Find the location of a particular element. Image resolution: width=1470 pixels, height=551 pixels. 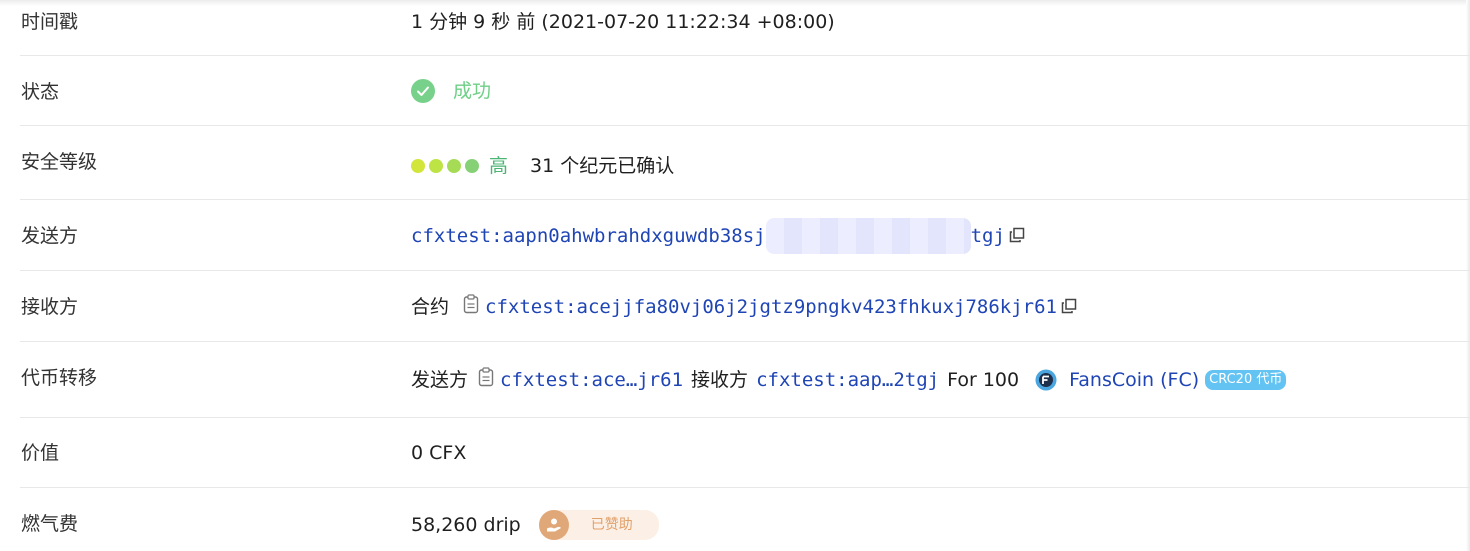

transfer-to-label: 接收方 is located at coordinates (720, 380).